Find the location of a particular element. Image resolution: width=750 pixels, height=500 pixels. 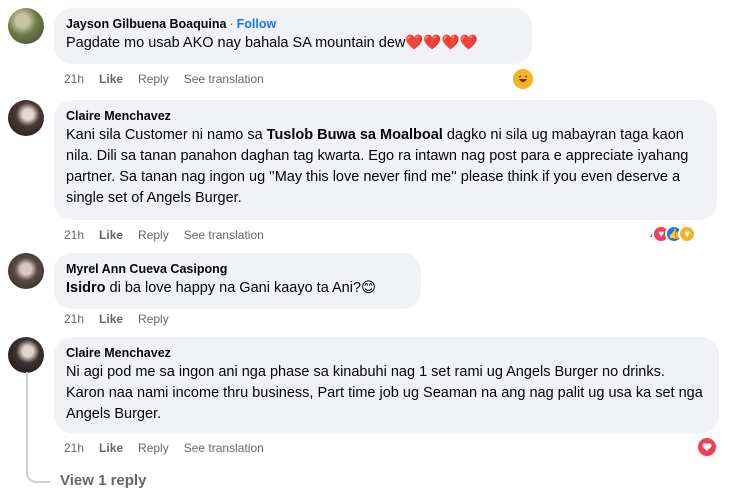

text-segment: di ba love happy na Gani kaayo ta Ani?😊 is located at coordinates (241, 288).